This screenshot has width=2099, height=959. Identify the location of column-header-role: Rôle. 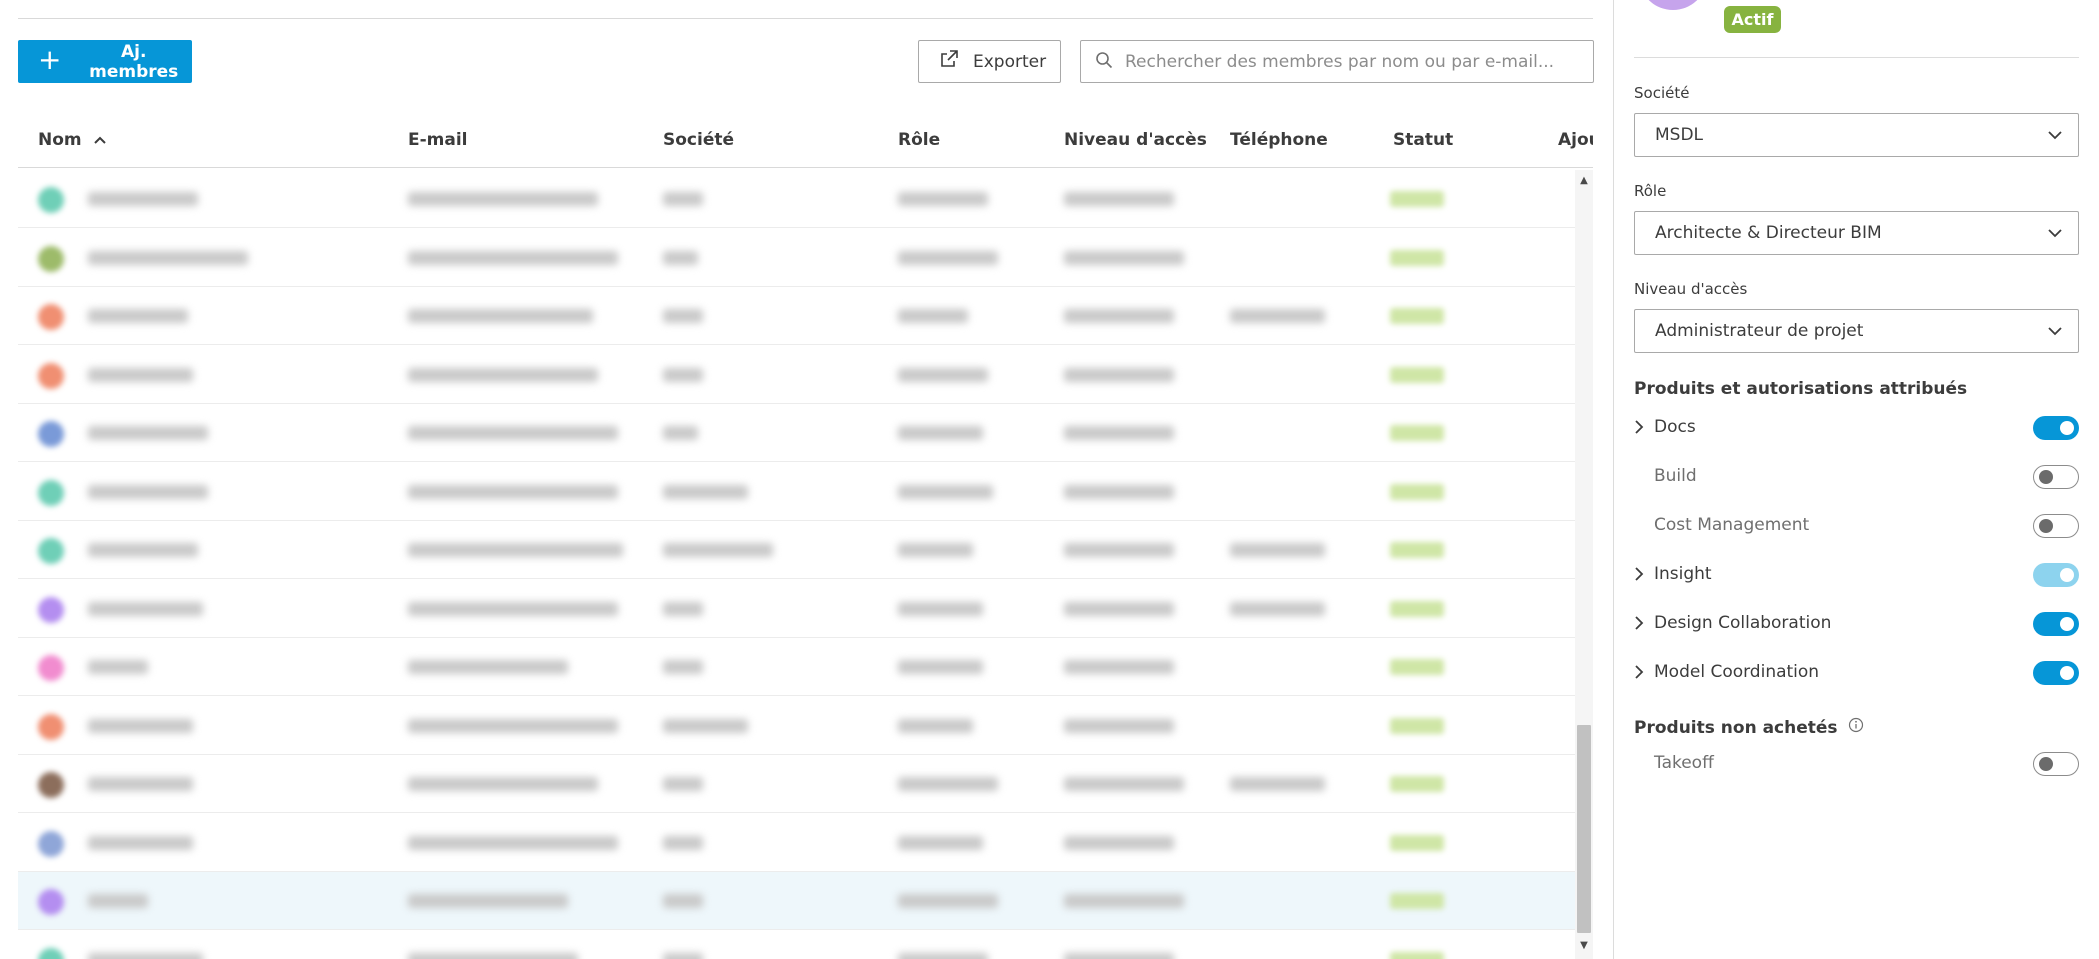
(919, 140).